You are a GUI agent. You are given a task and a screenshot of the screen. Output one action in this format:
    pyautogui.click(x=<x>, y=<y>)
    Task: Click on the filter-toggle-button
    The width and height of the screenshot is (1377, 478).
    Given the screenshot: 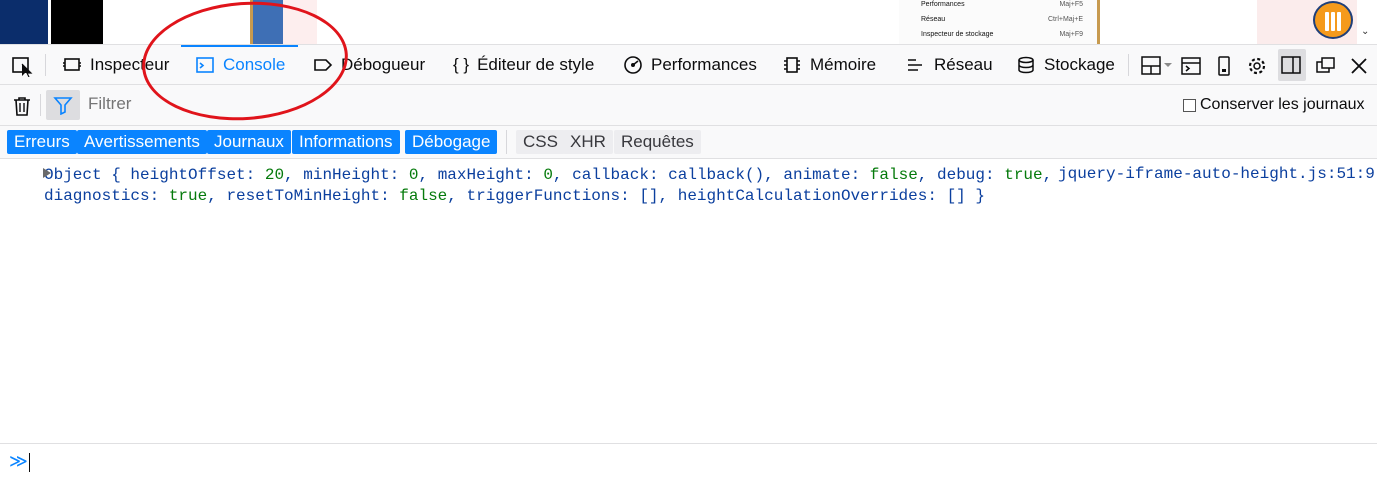 What is the action you would take?
    pyautogui.click(x=63, y=105)
    